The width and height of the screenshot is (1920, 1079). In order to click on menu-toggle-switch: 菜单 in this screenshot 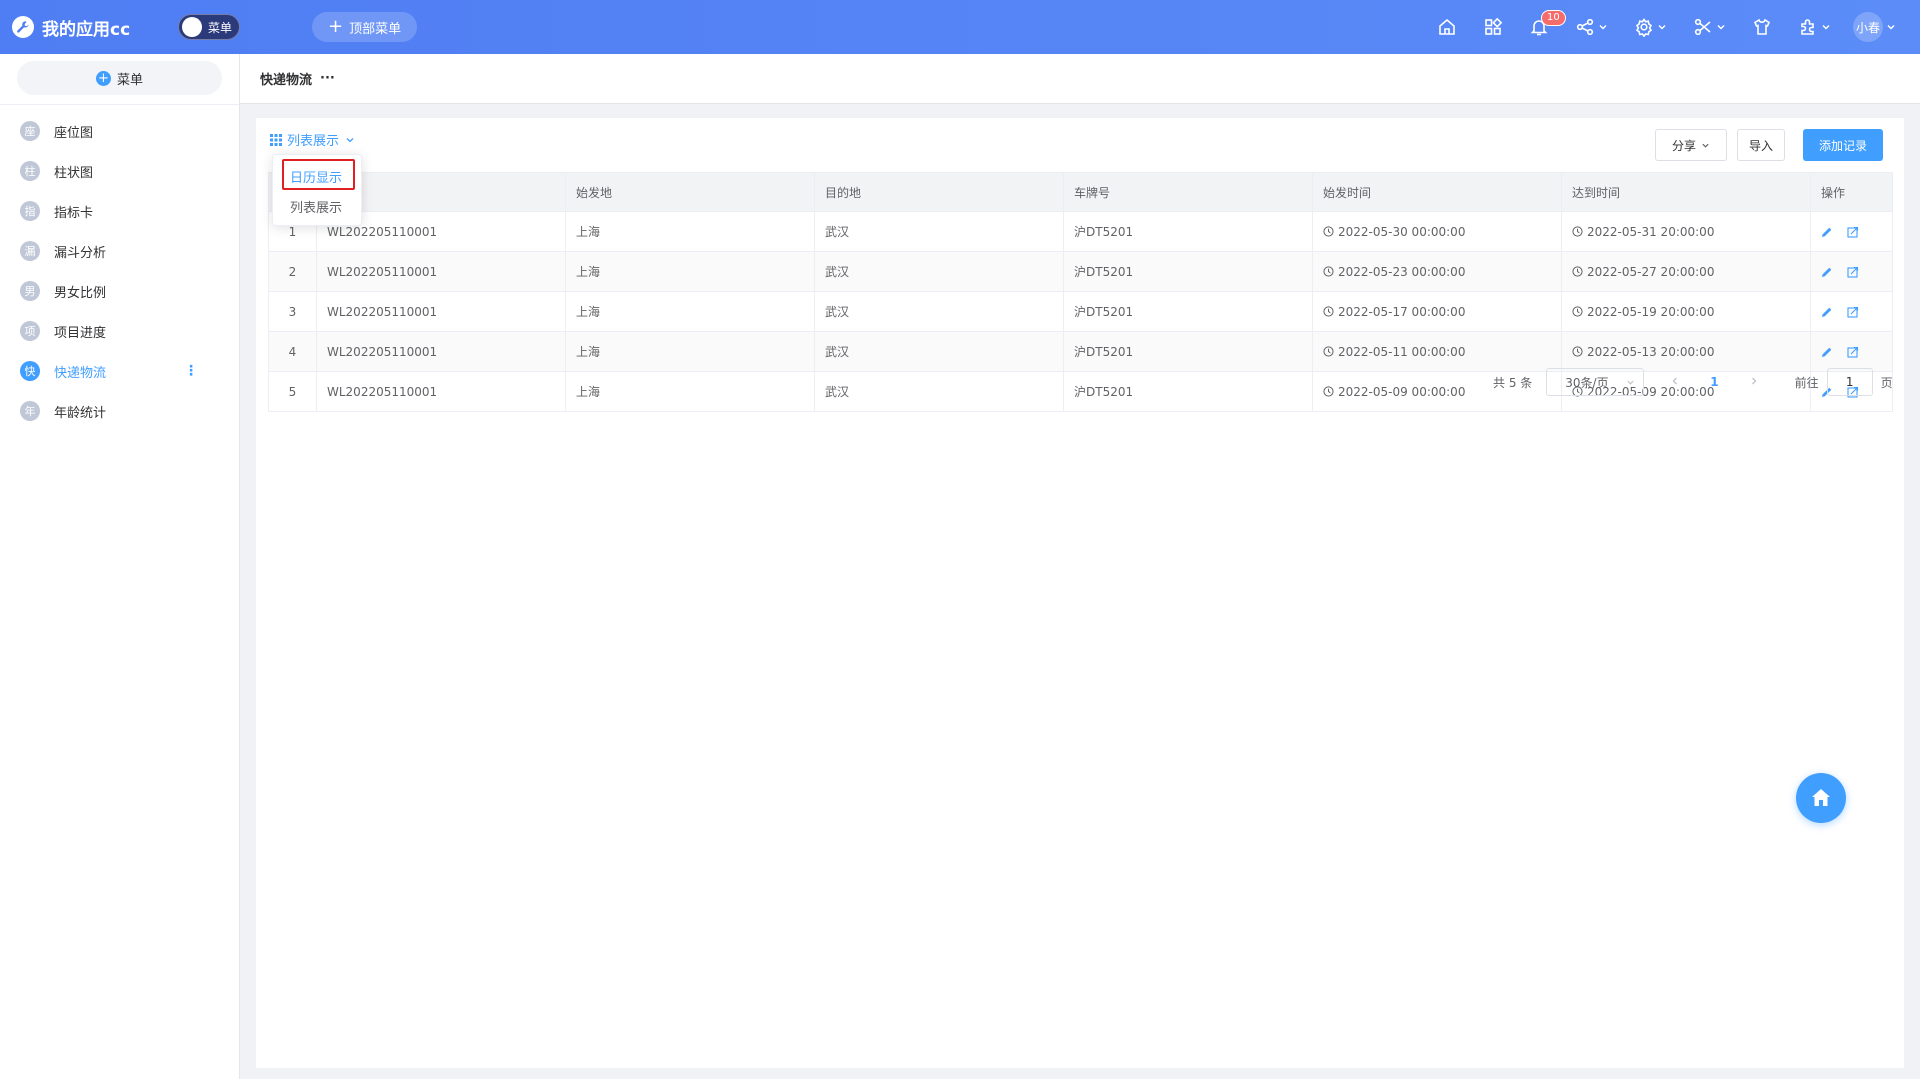, I will do `click(209, 27)`.